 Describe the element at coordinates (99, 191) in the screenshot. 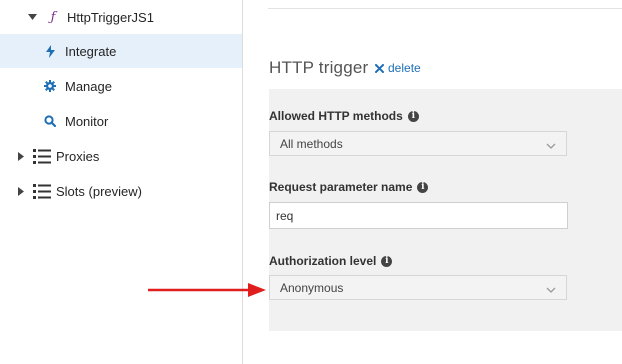

I see `tree-group-label: Slots (preview)` at that location.